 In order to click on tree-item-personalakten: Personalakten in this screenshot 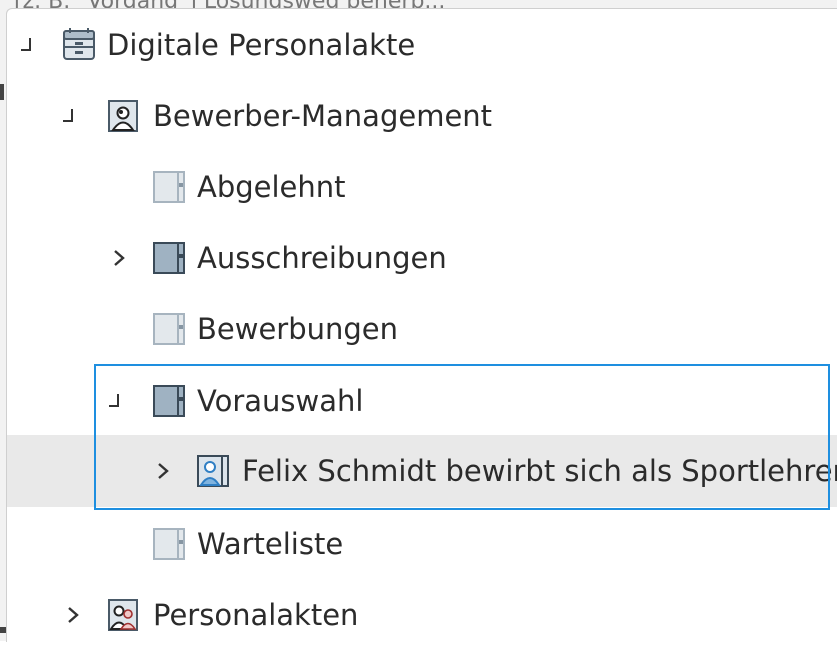, I will do `click(422, 615)`.